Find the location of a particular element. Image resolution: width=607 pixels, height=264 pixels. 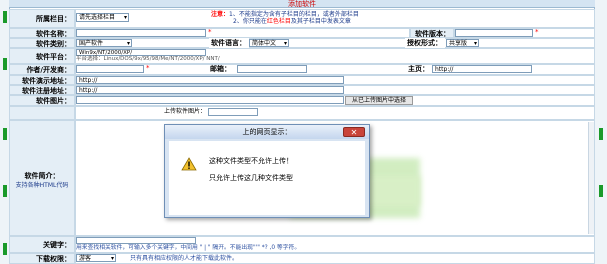

version-label: 软件版本： is located at coordinates (432, 33).